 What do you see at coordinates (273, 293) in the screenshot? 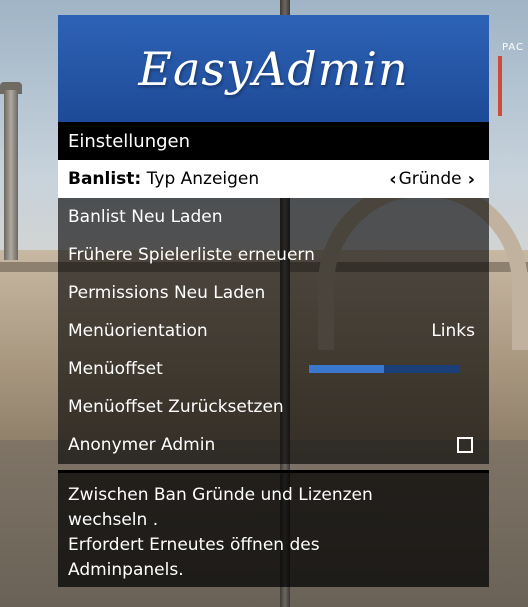
I see `menu-item-permissions-reload: Permissions Neu Laden` at bounding box center [273, 293].